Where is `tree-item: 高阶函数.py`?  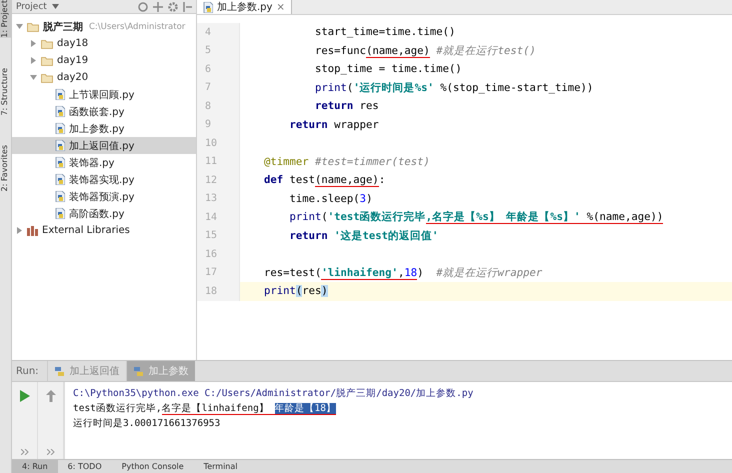
tree-item: 高阶函数.py is located at coordinates (104, 213).